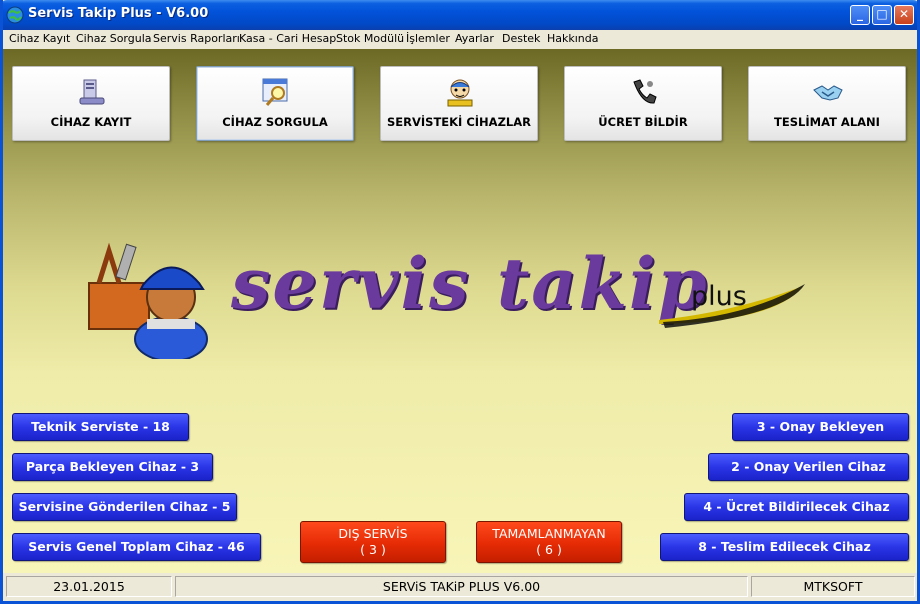  Describe the element at coordinates (470, 283) in the screenshot. I see `logo-servis-takip: servis takip` at that location.